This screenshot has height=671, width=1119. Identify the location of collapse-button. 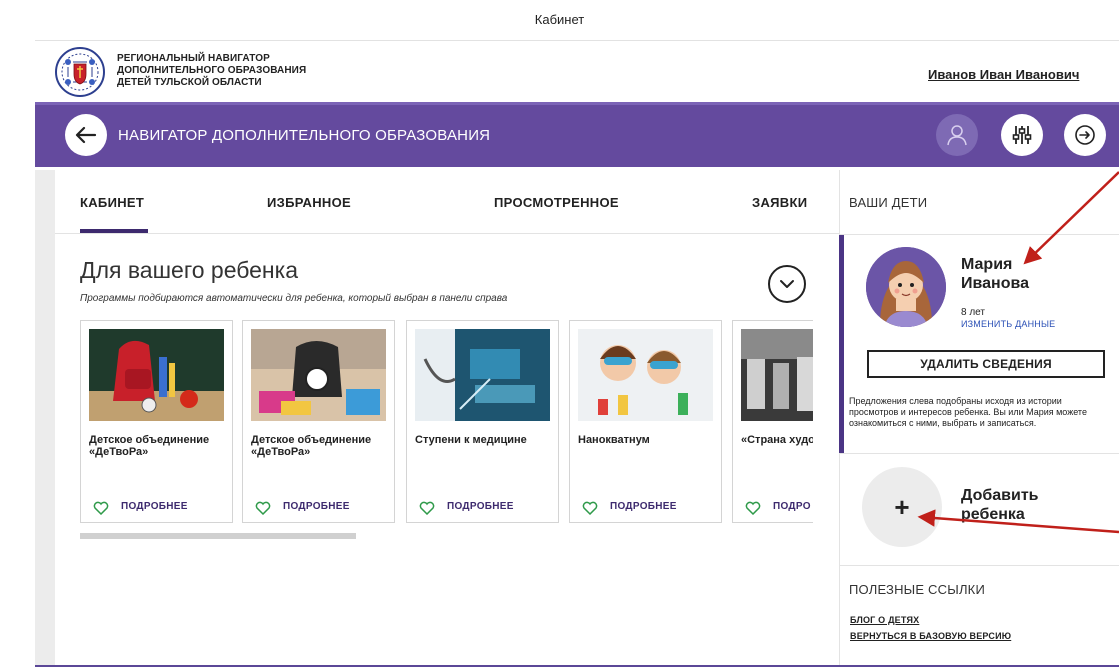
(787, 284).